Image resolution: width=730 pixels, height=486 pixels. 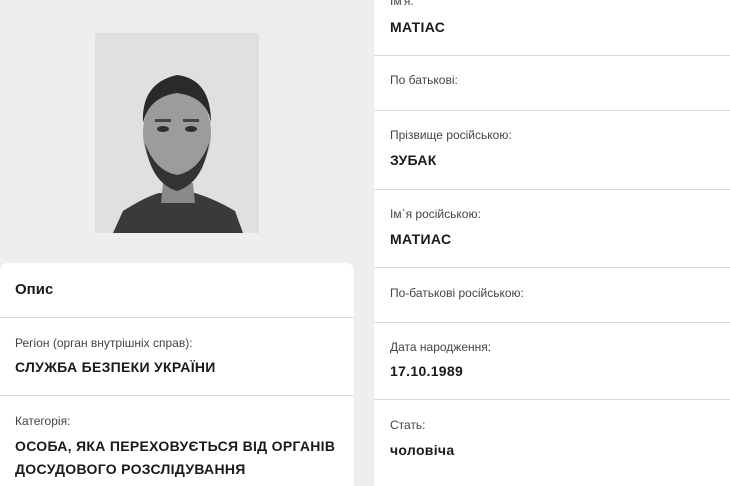 What do you see at coordinates (130, 469) in the screenshot?
I see `category-value-line2: ДОСУДОВОГО РОЗСЛІДУВАННЯ` at bounding box center [130, 469].